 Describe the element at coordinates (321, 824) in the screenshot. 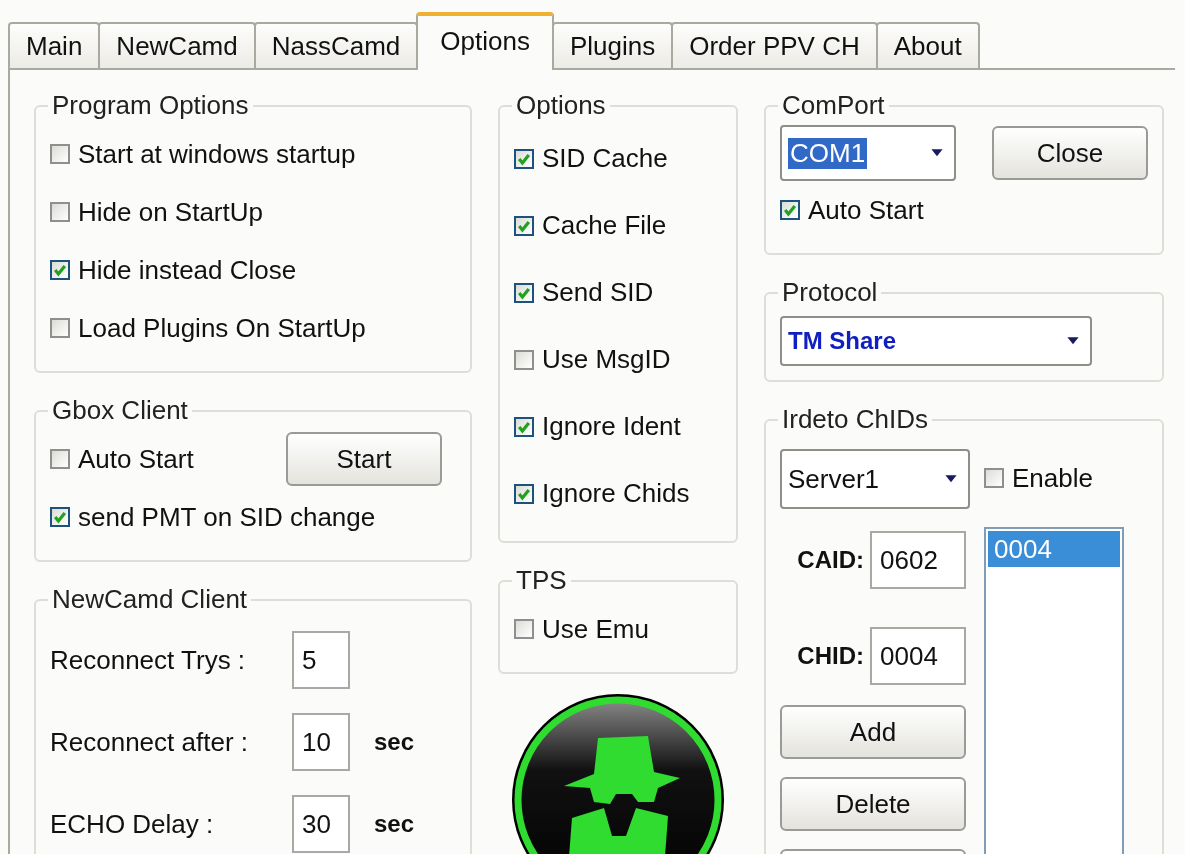

I see `input-field: 30` at that location.